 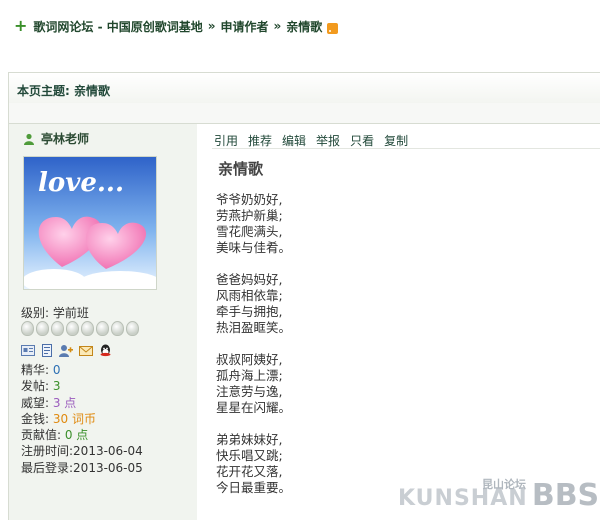 I want to click on copy-button: 复制, so click(x=396, y=140).